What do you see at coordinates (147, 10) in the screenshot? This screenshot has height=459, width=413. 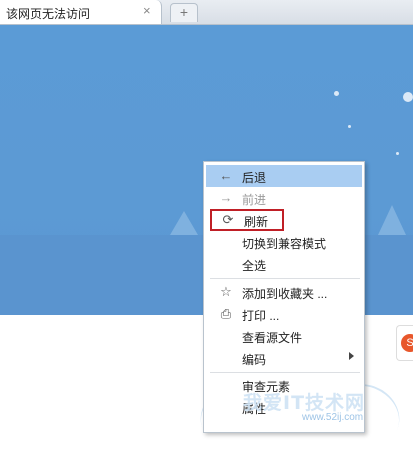 I see `close-icon: ×` at bounding box center [147, 10].